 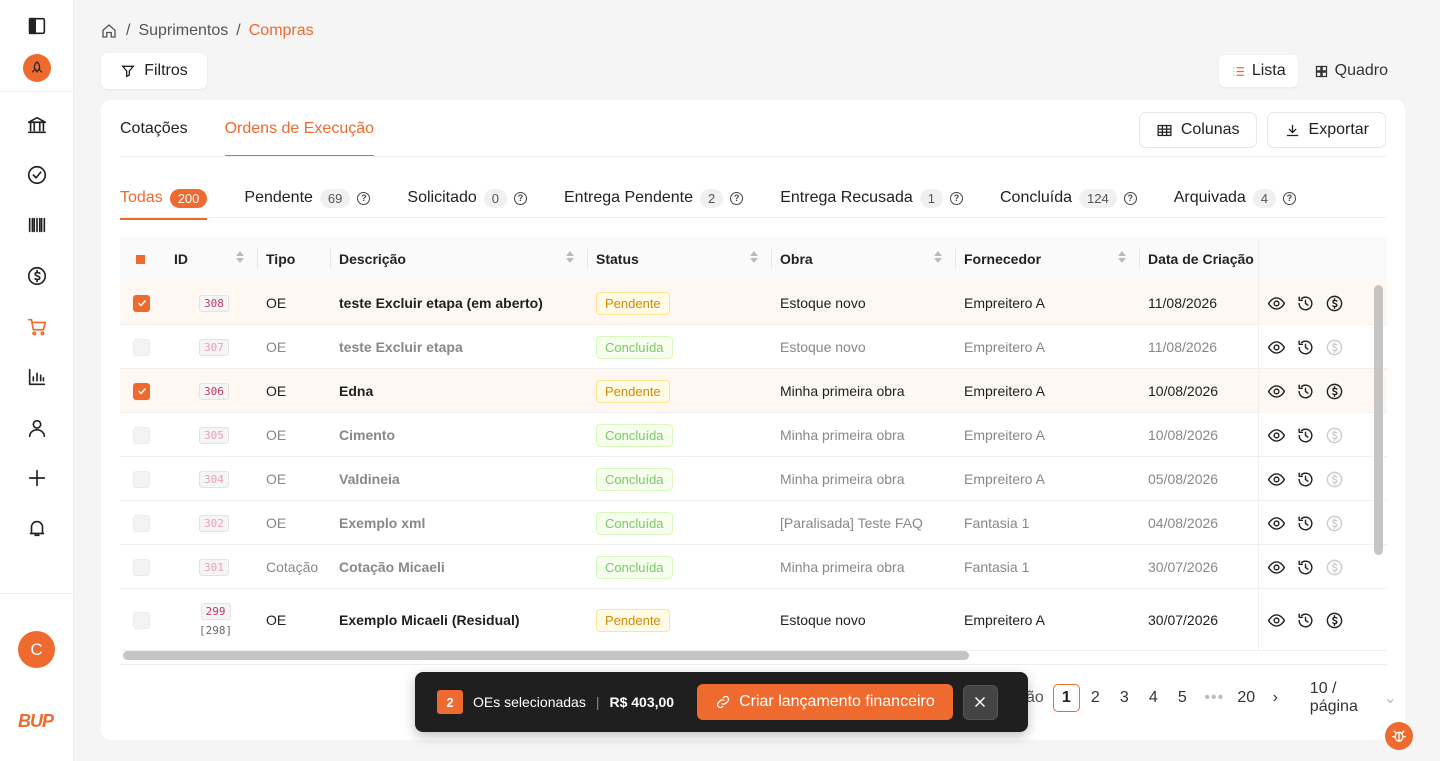 I want to click on barcode-icon, so click(x=37, y=225).